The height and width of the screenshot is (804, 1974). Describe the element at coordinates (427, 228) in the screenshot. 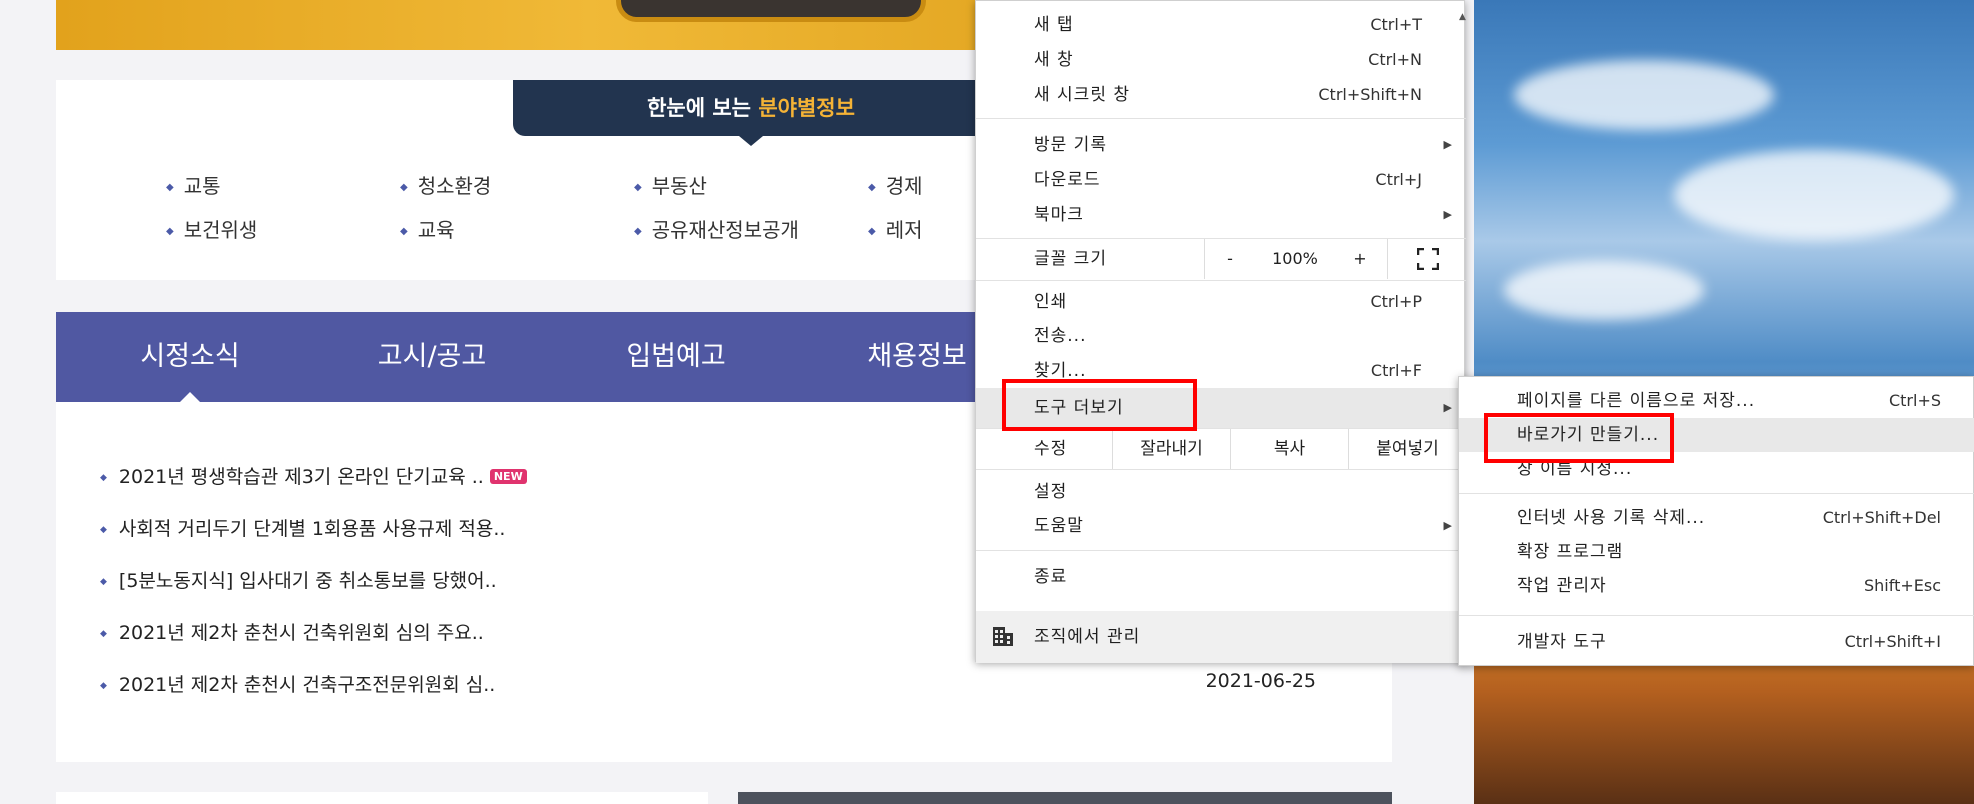

I see `field-link-education: 교육` at that location.